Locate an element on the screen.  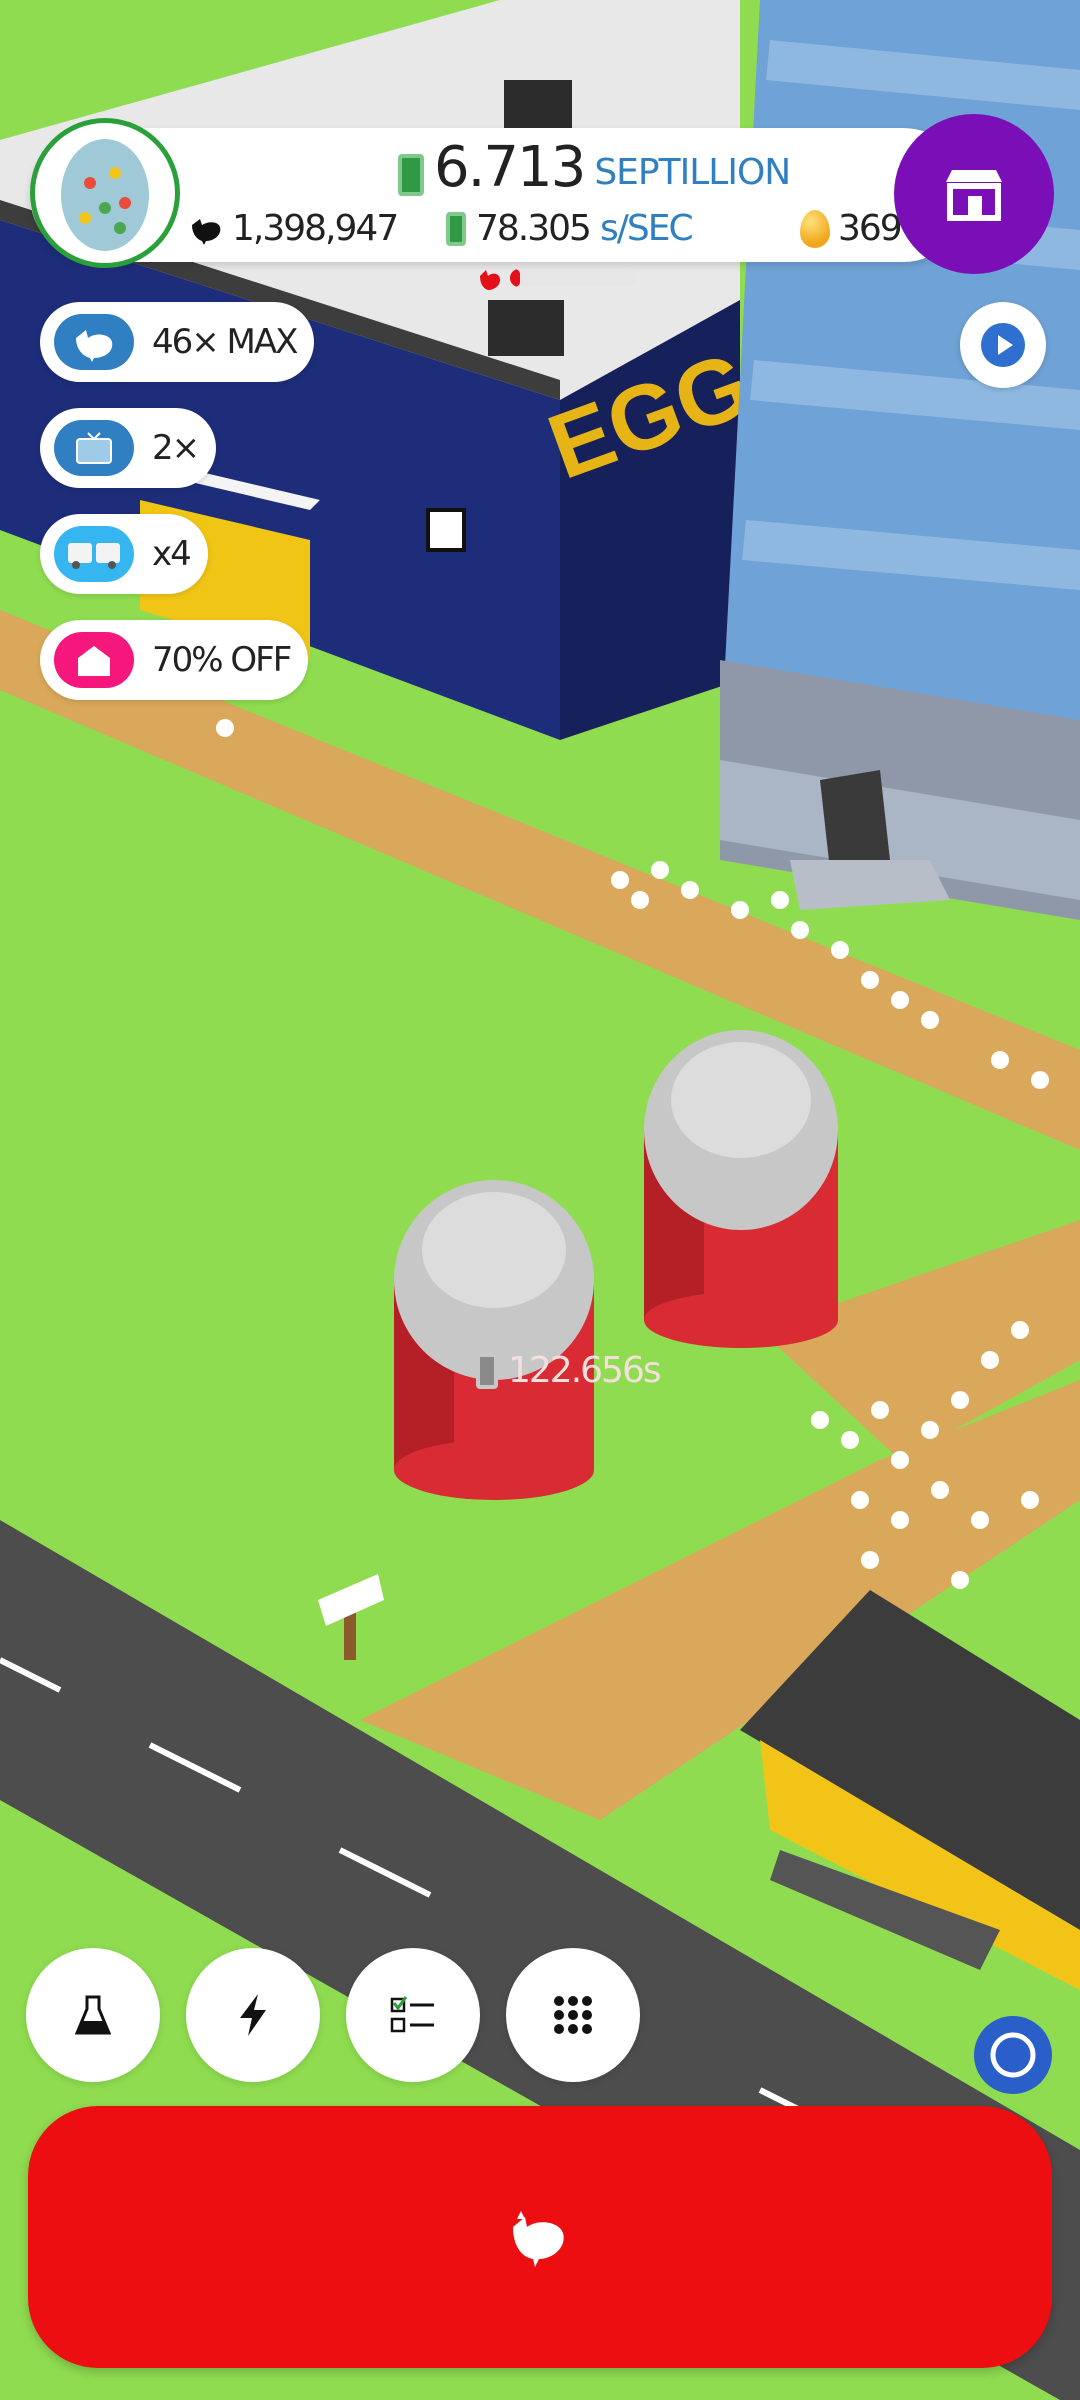
rate-unit: s/SEC is located at coordinates (646, 228).